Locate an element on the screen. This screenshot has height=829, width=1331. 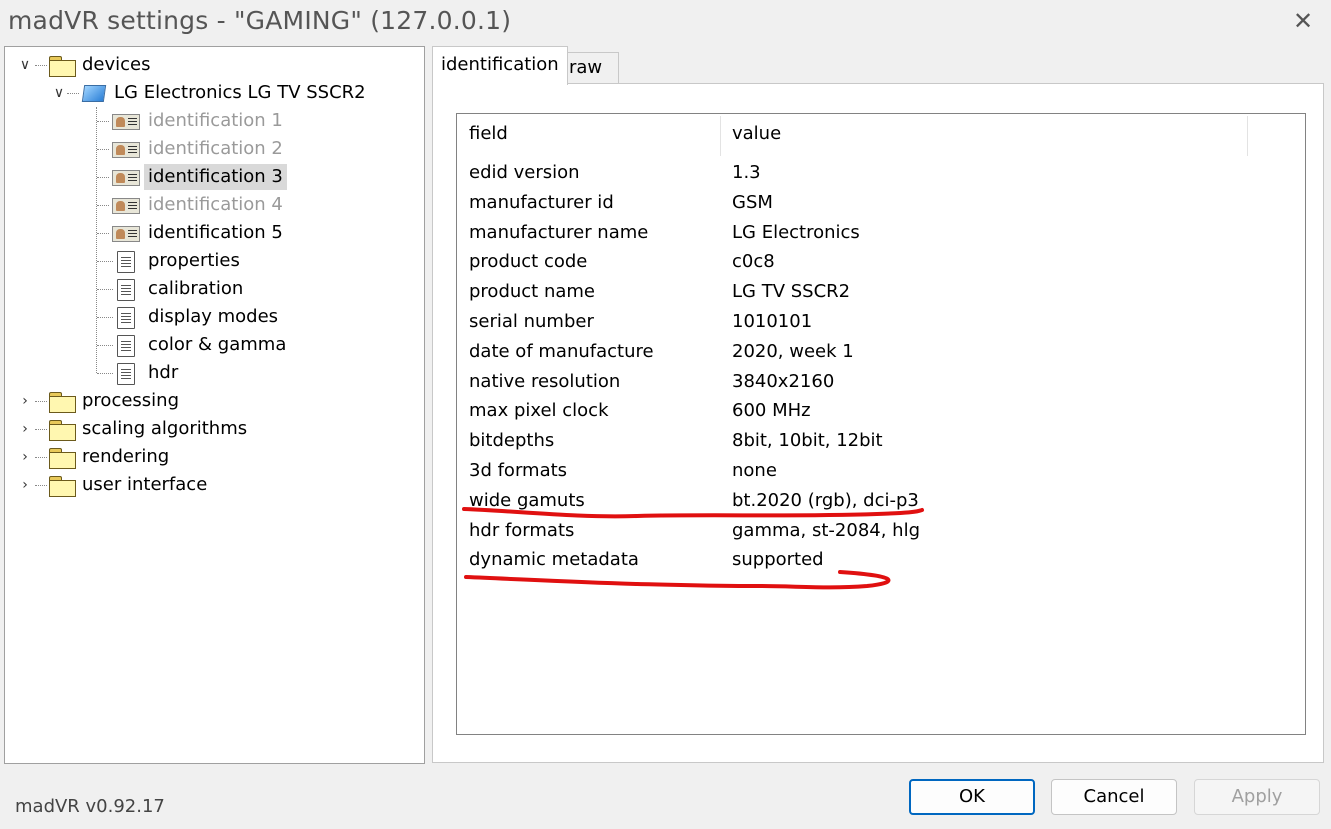
value-cell: 1.3 is located at coordinates (746, 172).